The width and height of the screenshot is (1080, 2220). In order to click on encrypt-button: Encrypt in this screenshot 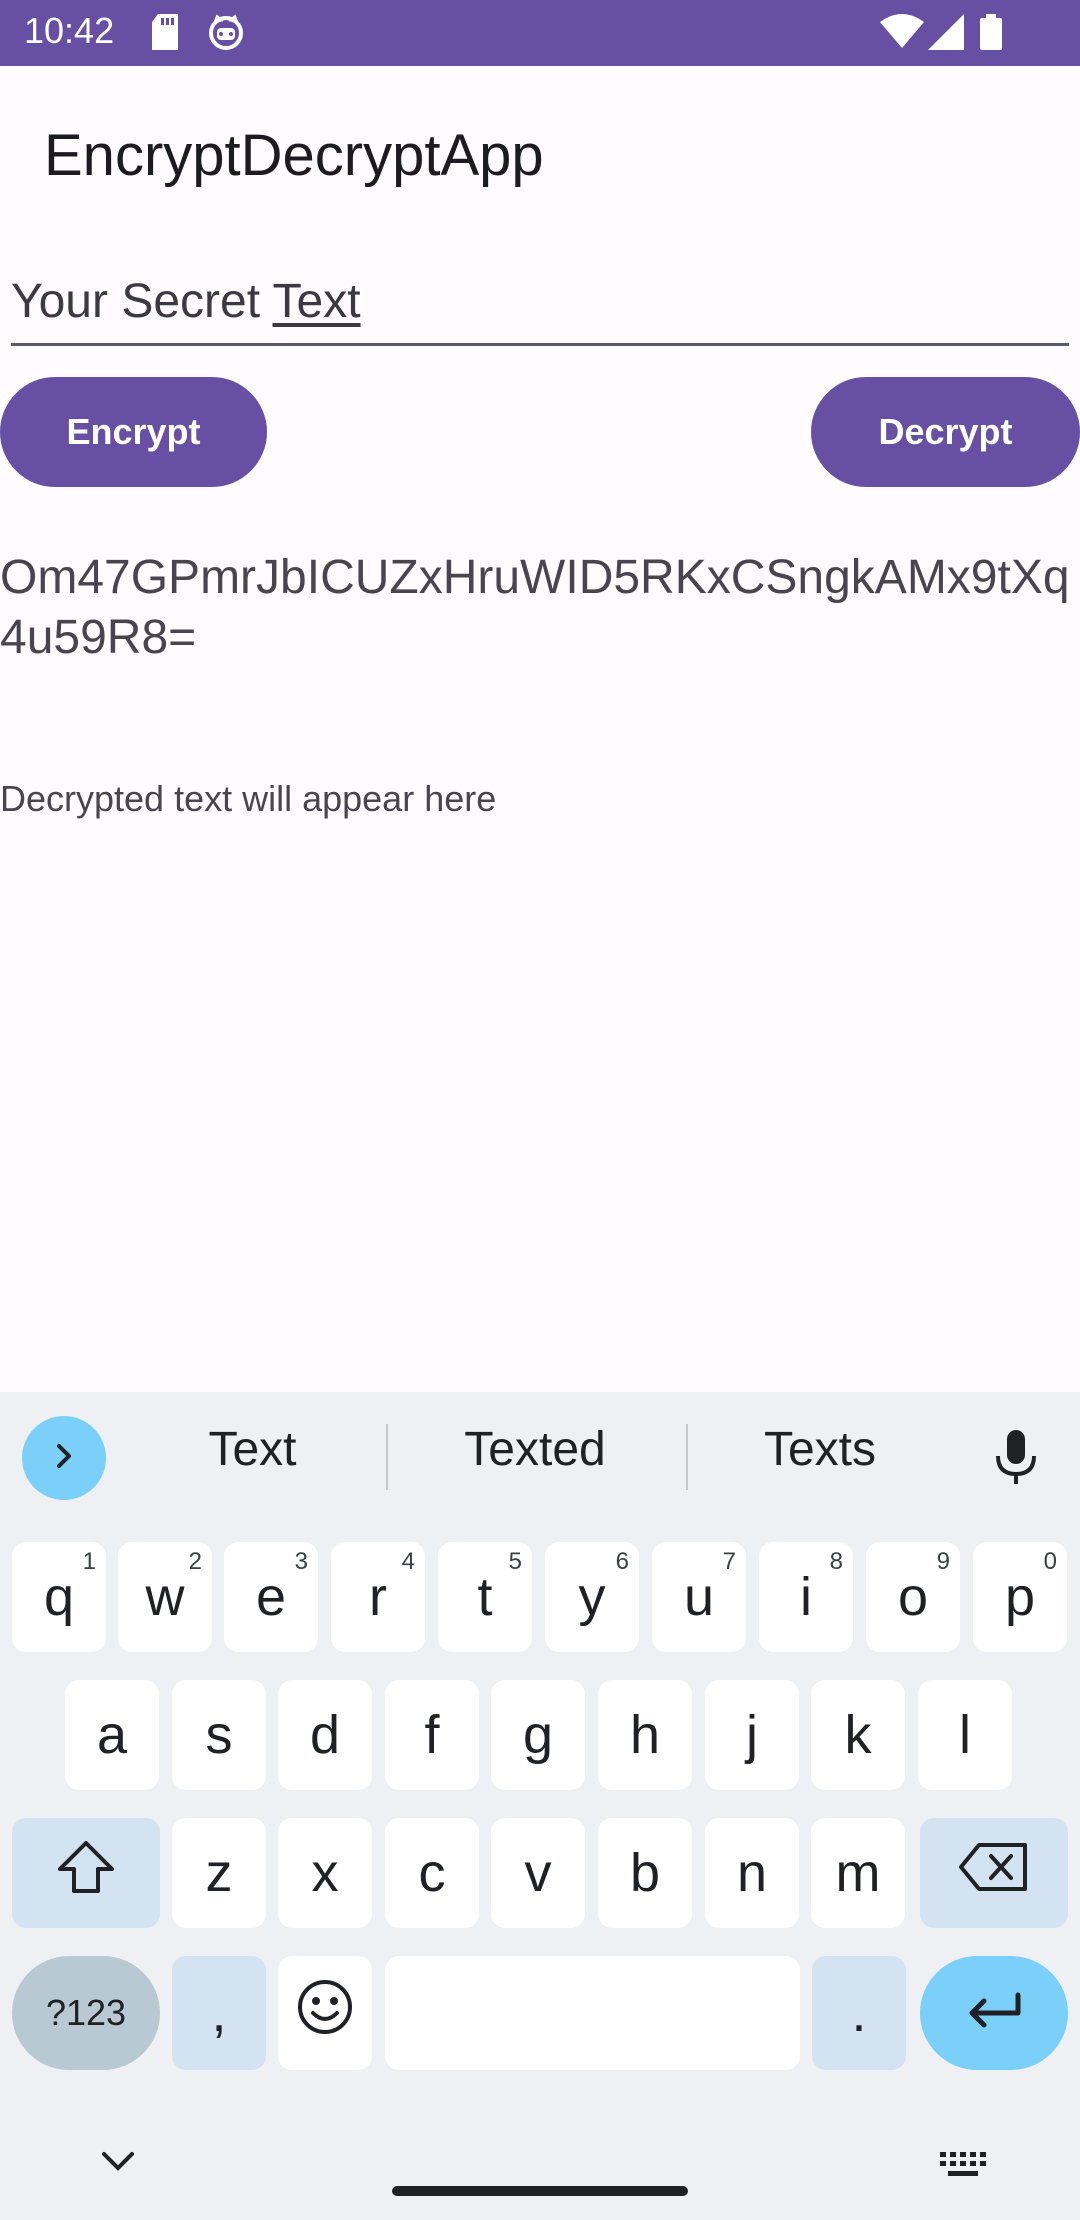, I will do `click(133, 432)`.